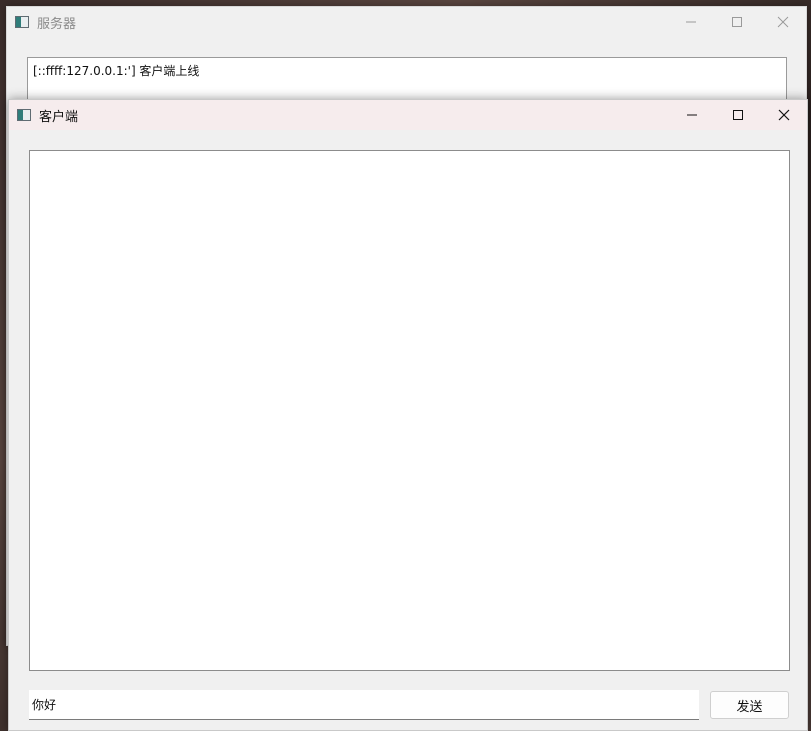 This screenshot has height=731, width=811. I want to click on message-input, so click(364, 705).